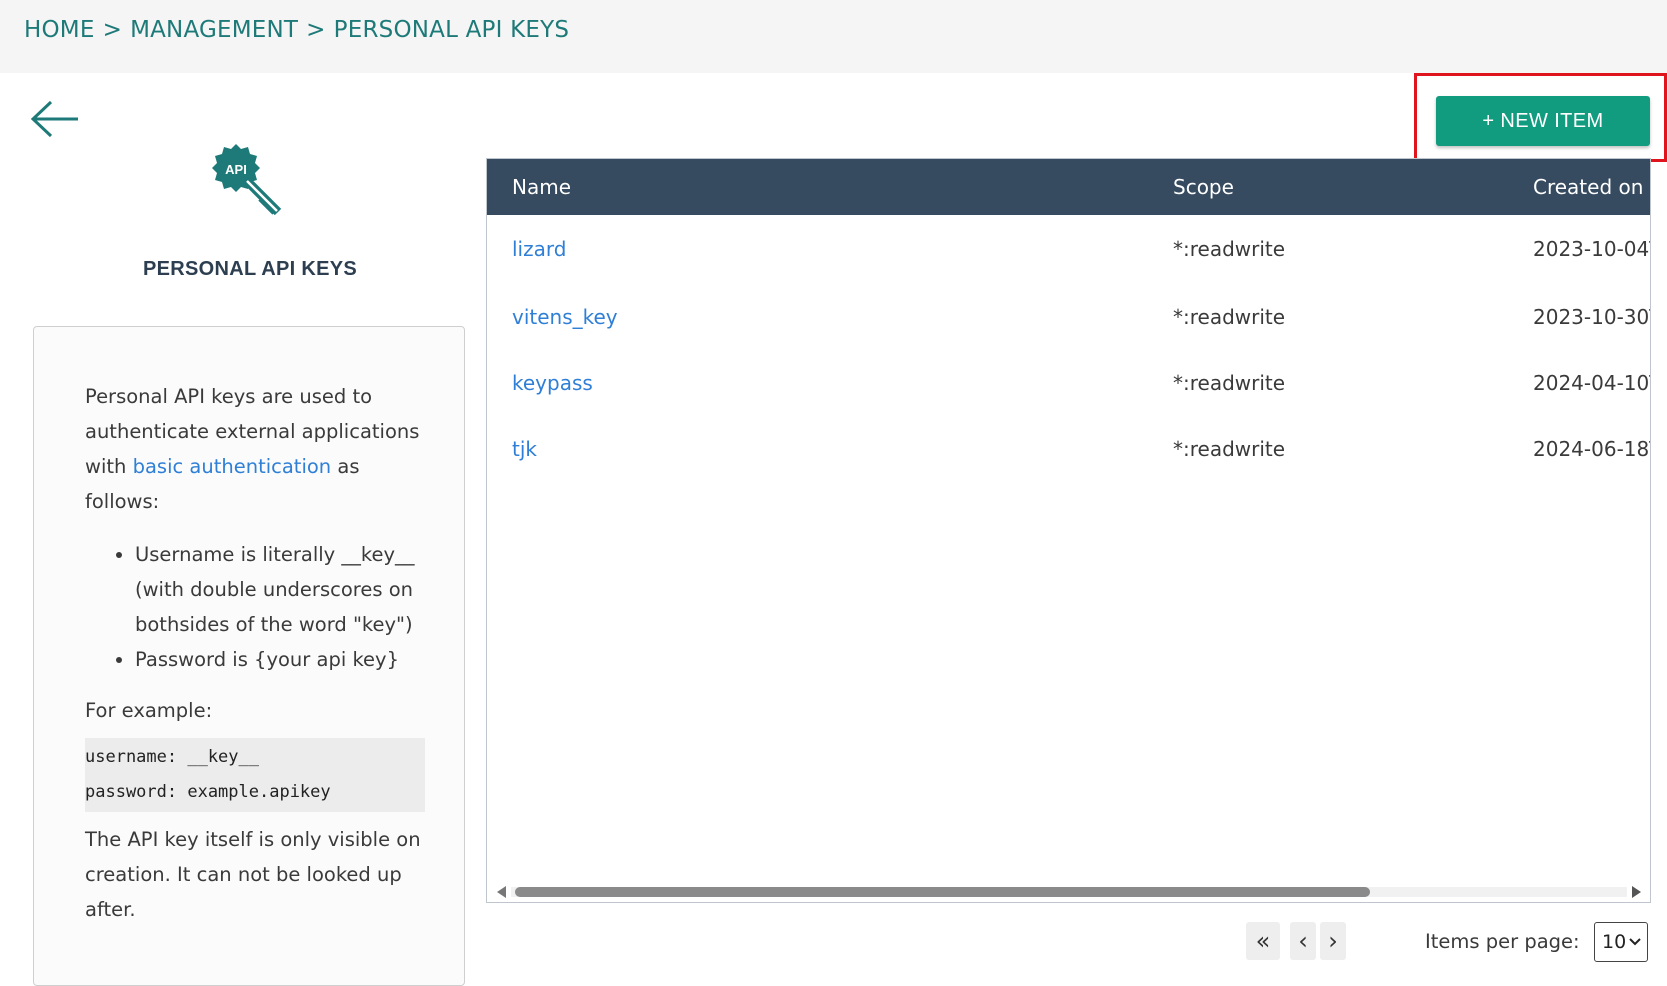 This screenshot has width=1667, height=986. What do you see at coordinates (1592, 317) in the screenshot?
I see `row-created-on: 2023-10-30T` at bounding box center [1592, 317].